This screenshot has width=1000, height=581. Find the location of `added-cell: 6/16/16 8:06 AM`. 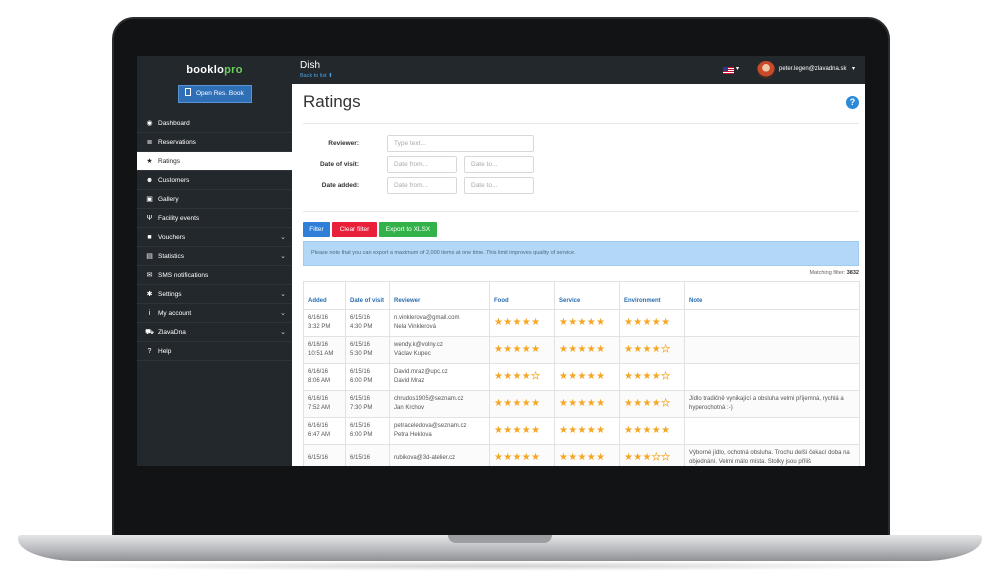

added-cell: 6/16/16 8:06 AM is located at coordinates (324, 377).